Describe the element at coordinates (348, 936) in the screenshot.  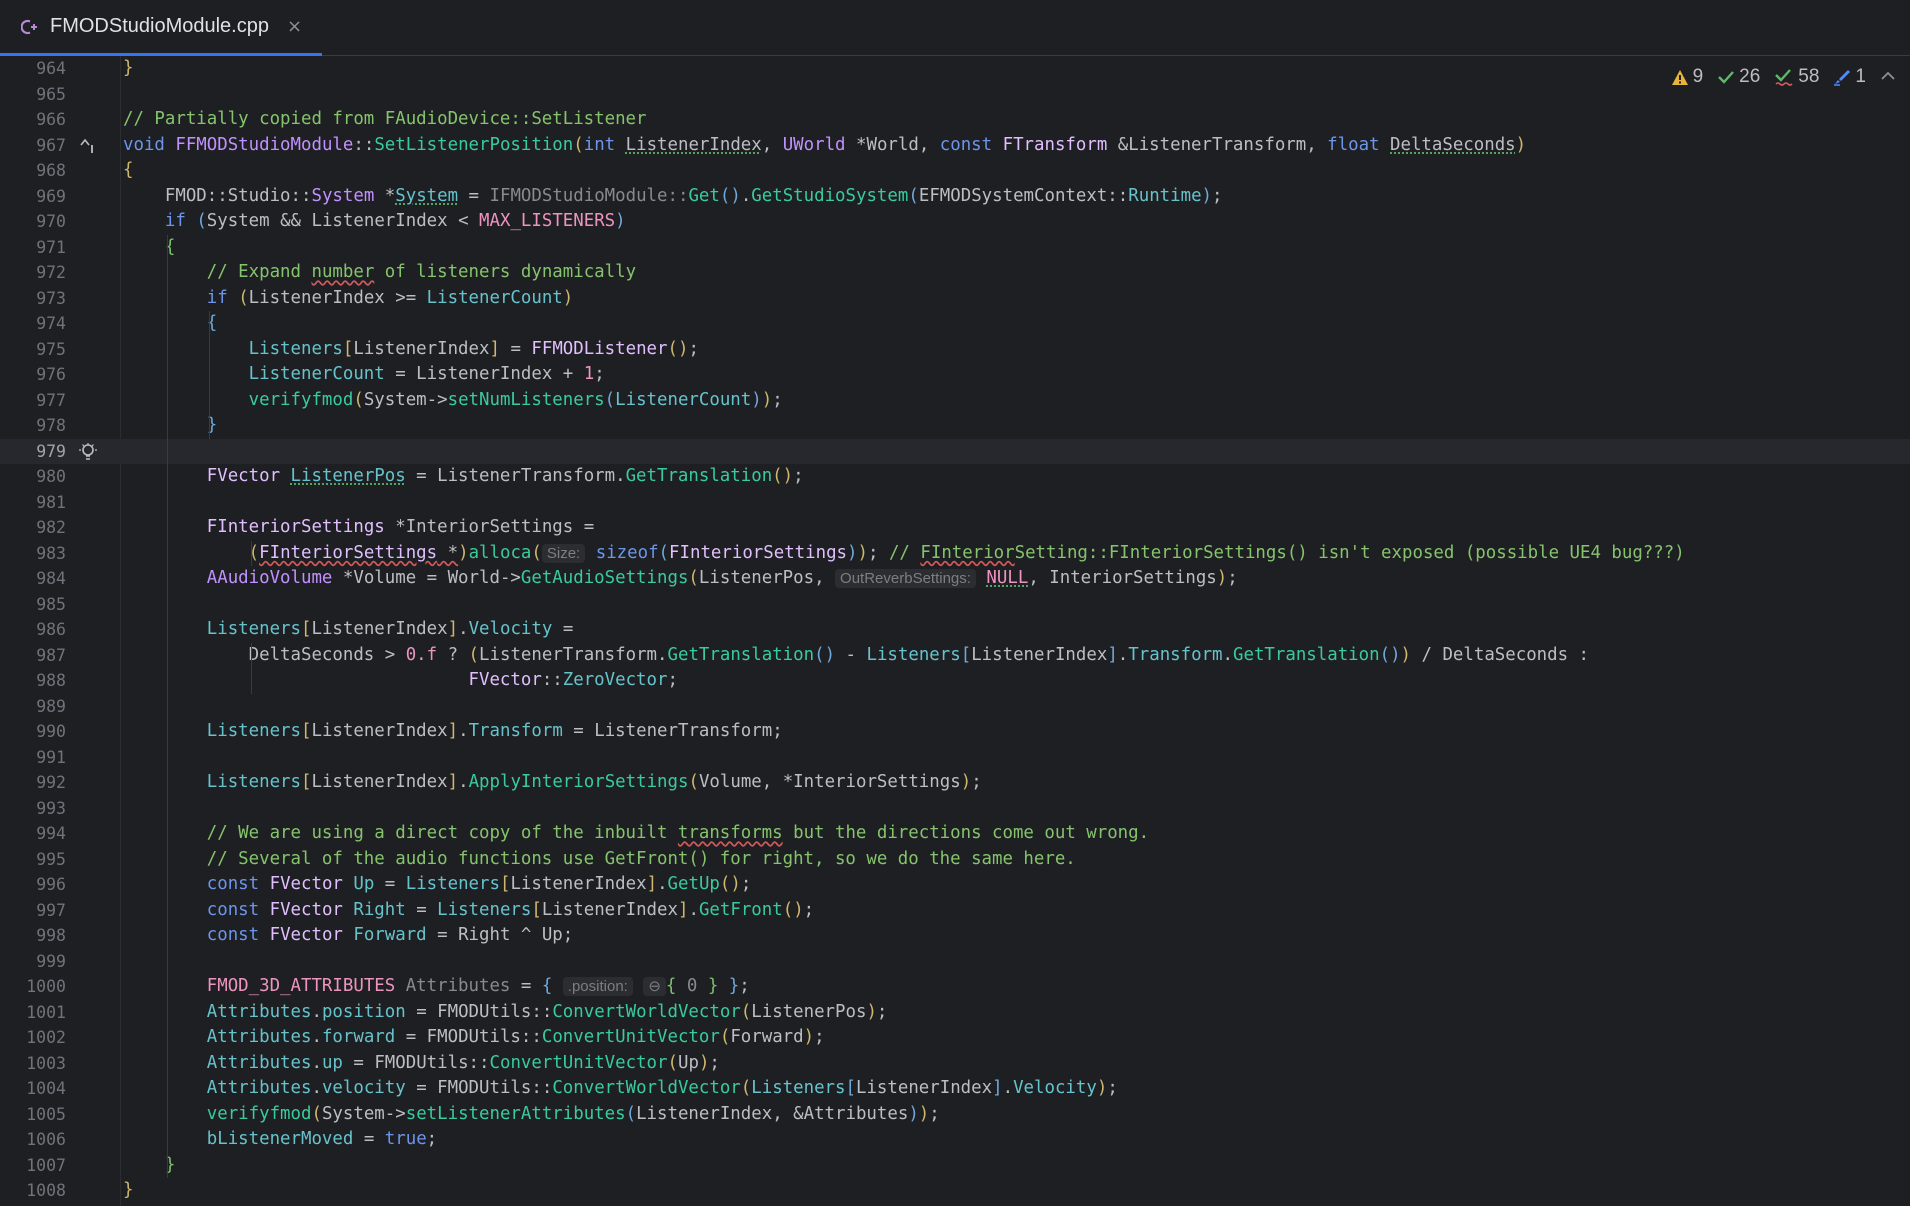
I see `code-text: const FVector Forward = Right ^ Up;` at that location.